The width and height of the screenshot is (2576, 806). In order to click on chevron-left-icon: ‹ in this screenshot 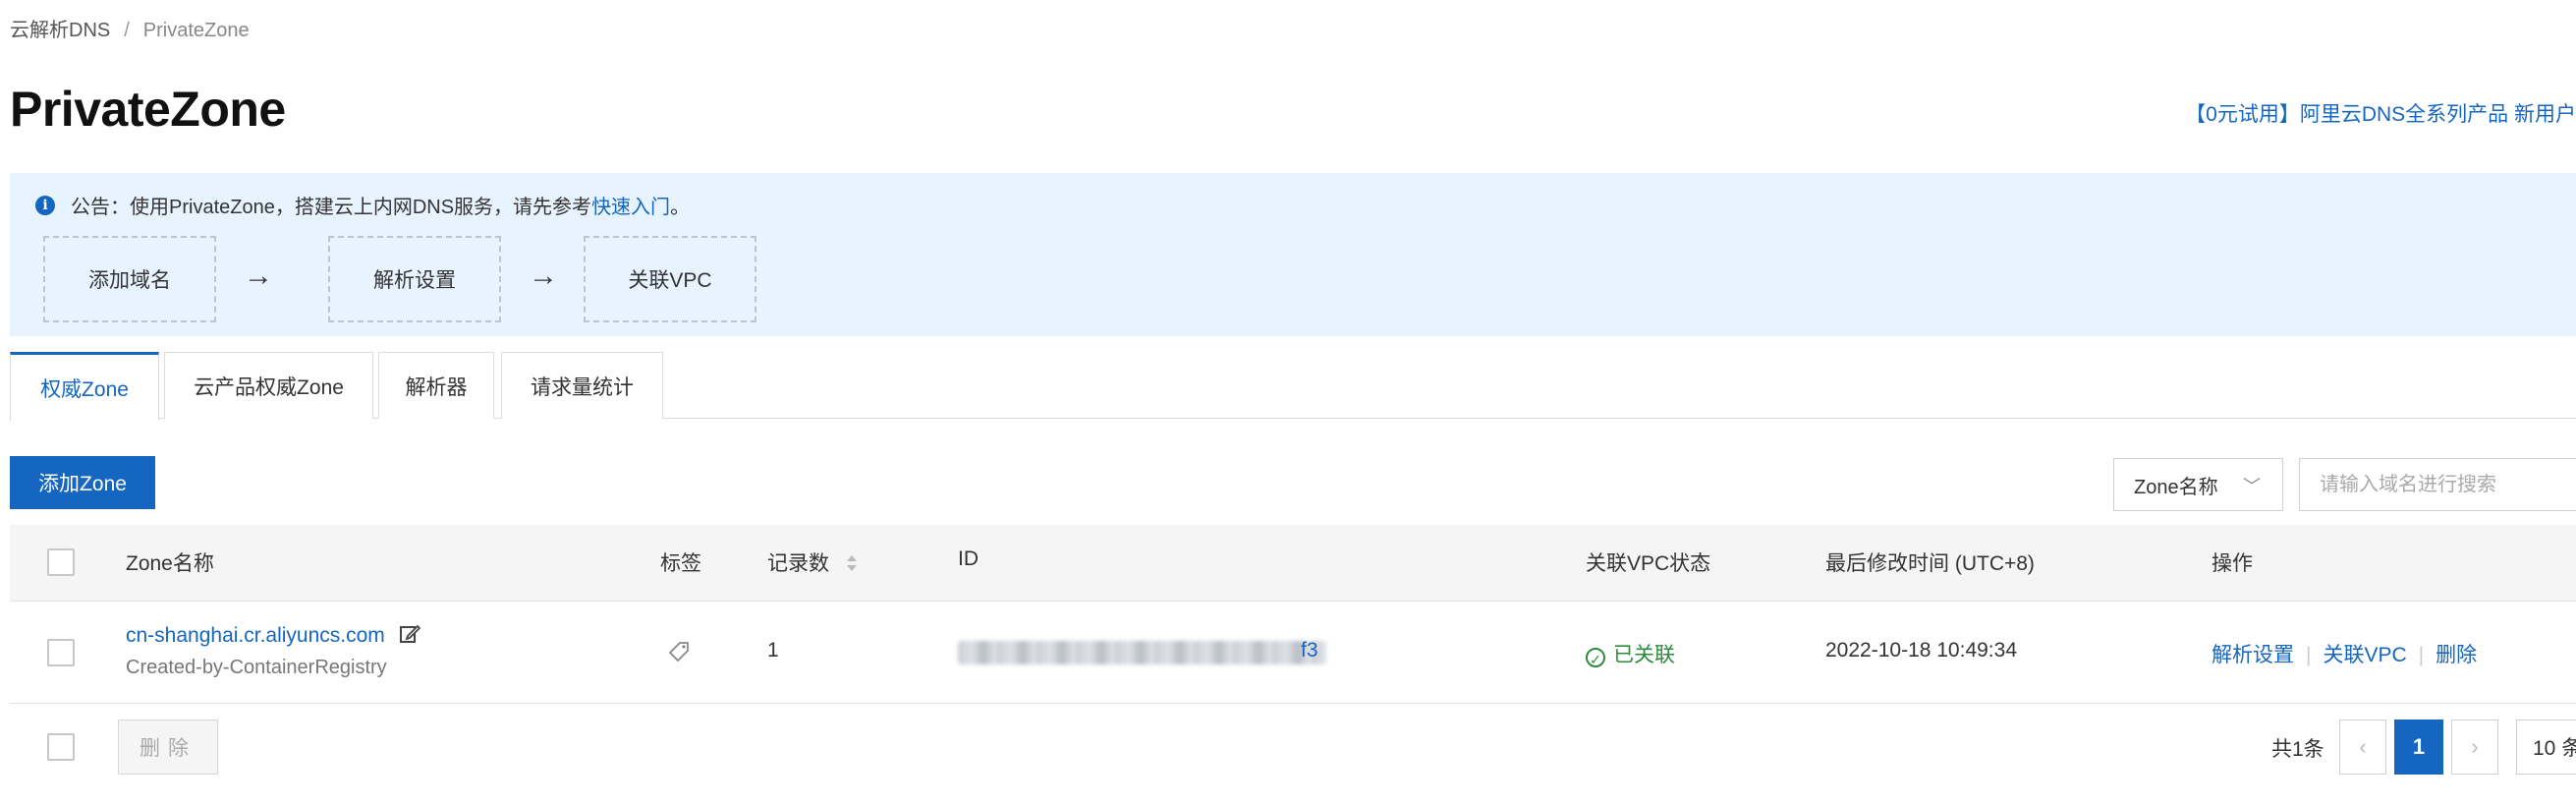, I will do `click(2363, 746)`.